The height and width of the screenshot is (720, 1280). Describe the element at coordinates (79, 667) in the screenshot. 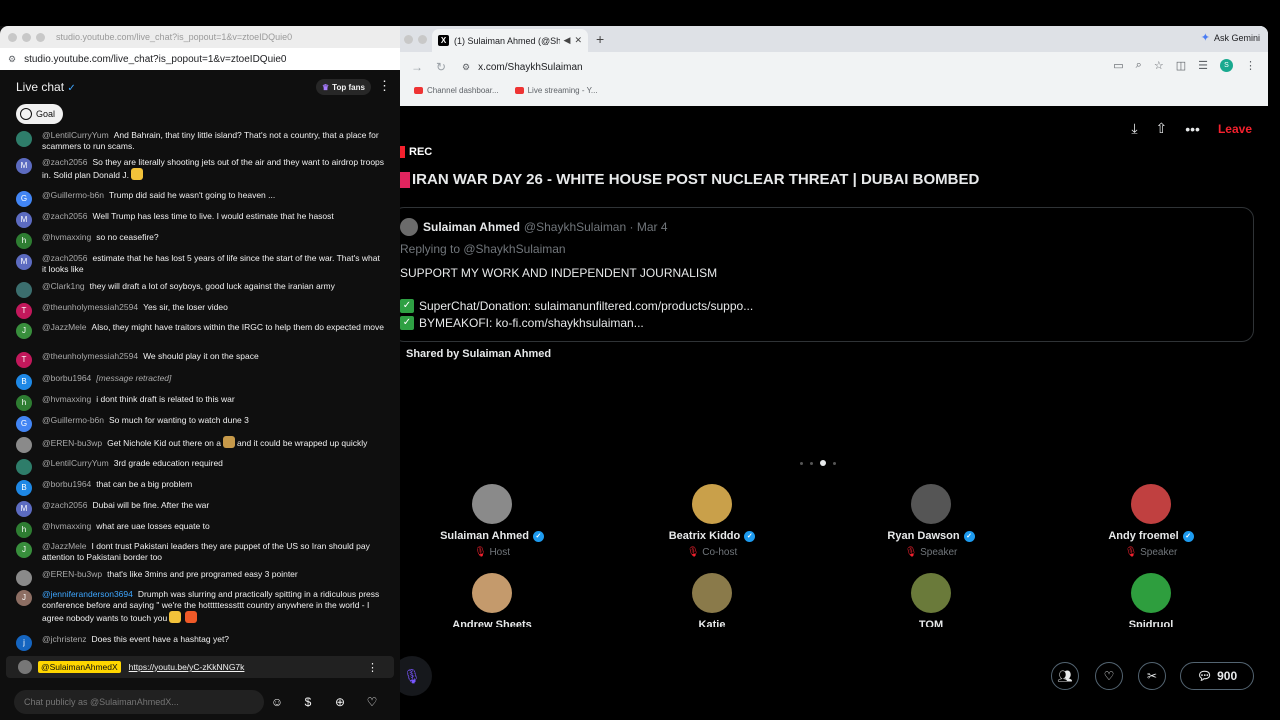

I see `pinned-author: @SulaimanAhmedX` at that location.